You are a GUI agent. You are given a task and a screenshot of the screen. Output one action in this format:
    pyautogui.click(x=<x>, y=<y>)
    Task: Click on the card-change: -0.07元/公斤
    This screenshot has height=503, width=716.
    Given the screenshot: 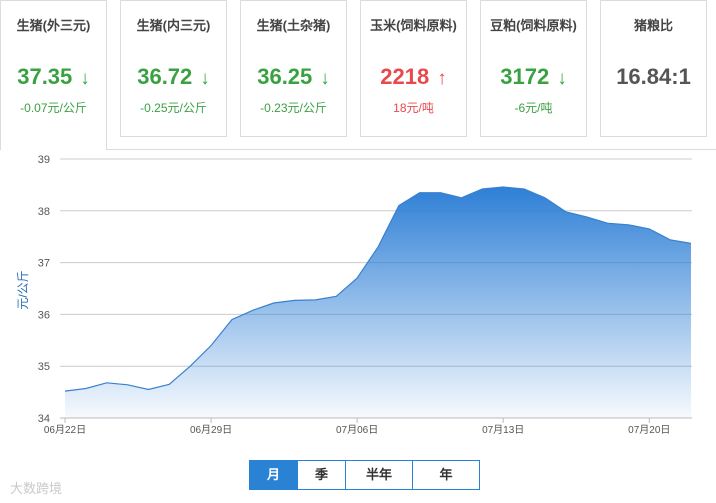 What is the action you would take?
    pyautogui.click(x=53, y=108)
    